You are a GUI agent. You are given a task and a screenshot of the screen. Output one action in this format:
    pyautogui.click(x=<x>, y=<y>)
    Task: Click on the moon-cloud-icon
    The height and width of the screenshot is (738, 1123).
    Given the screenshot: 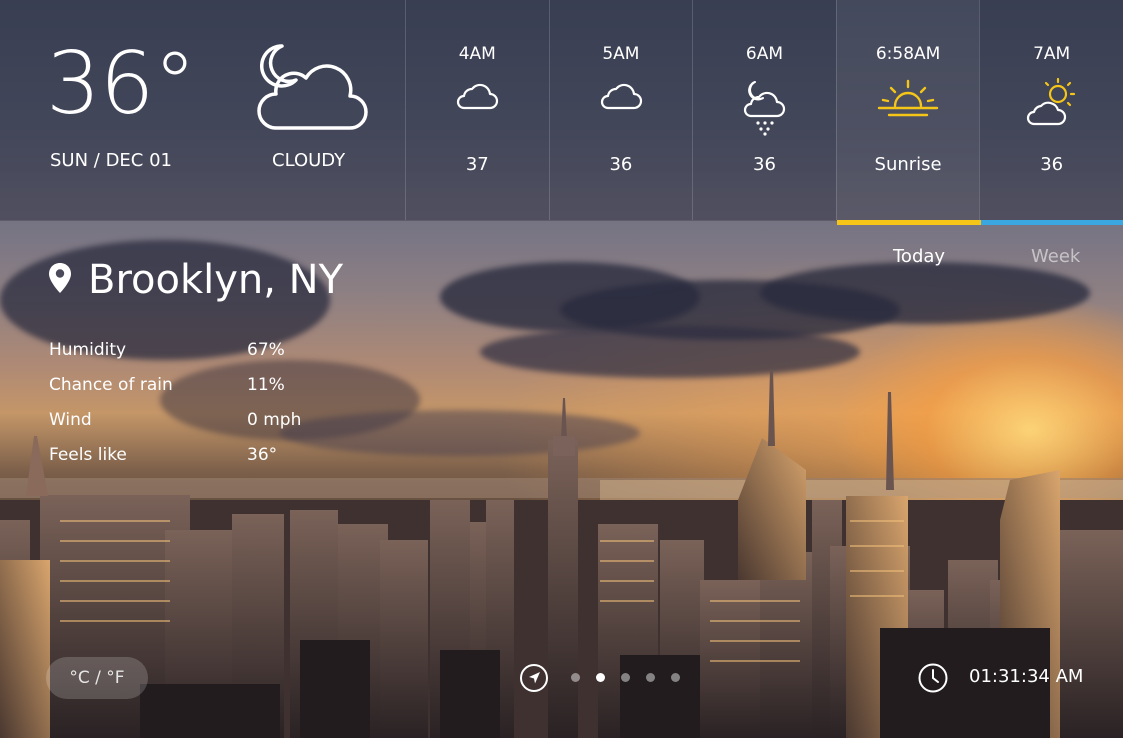 What is the action you would take?
    pyautogui.click(x=308, y=88)
    